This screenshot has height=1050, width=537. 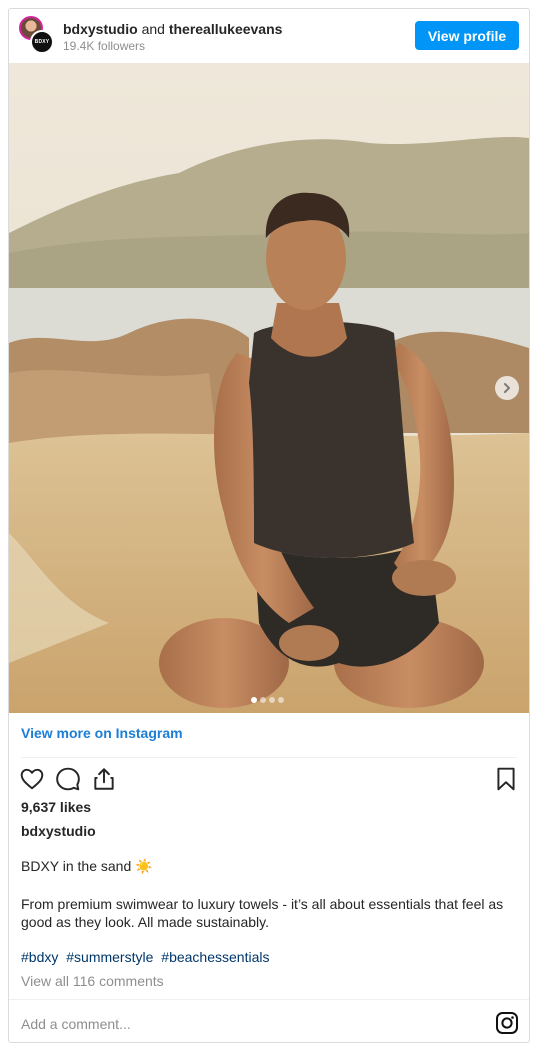 I want to click on account-link-thereallukeevans: thereallukeevans, so click(x=226, y=29).